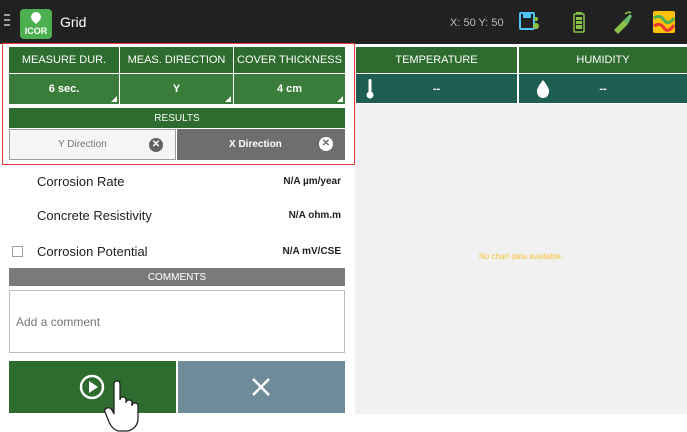 The width and height of the screenshot is (687, 432). Describe the element at coordinates (579, 22) in the screenshot. I see `battery-icon` at that location.